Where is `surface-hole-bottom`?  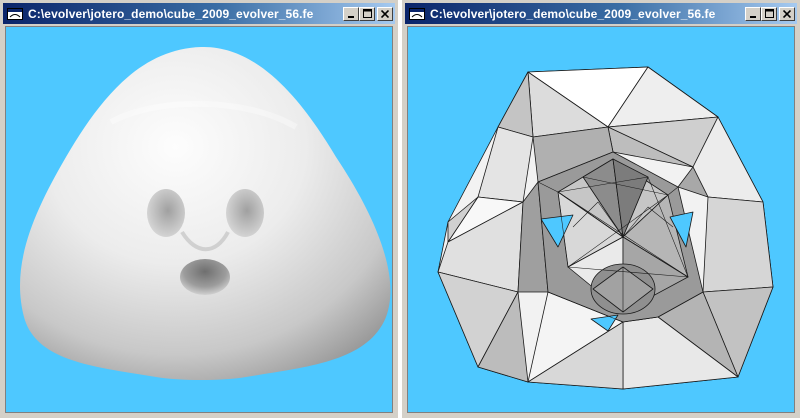 surface-hole-bottom is located at coordinates (205, 277).